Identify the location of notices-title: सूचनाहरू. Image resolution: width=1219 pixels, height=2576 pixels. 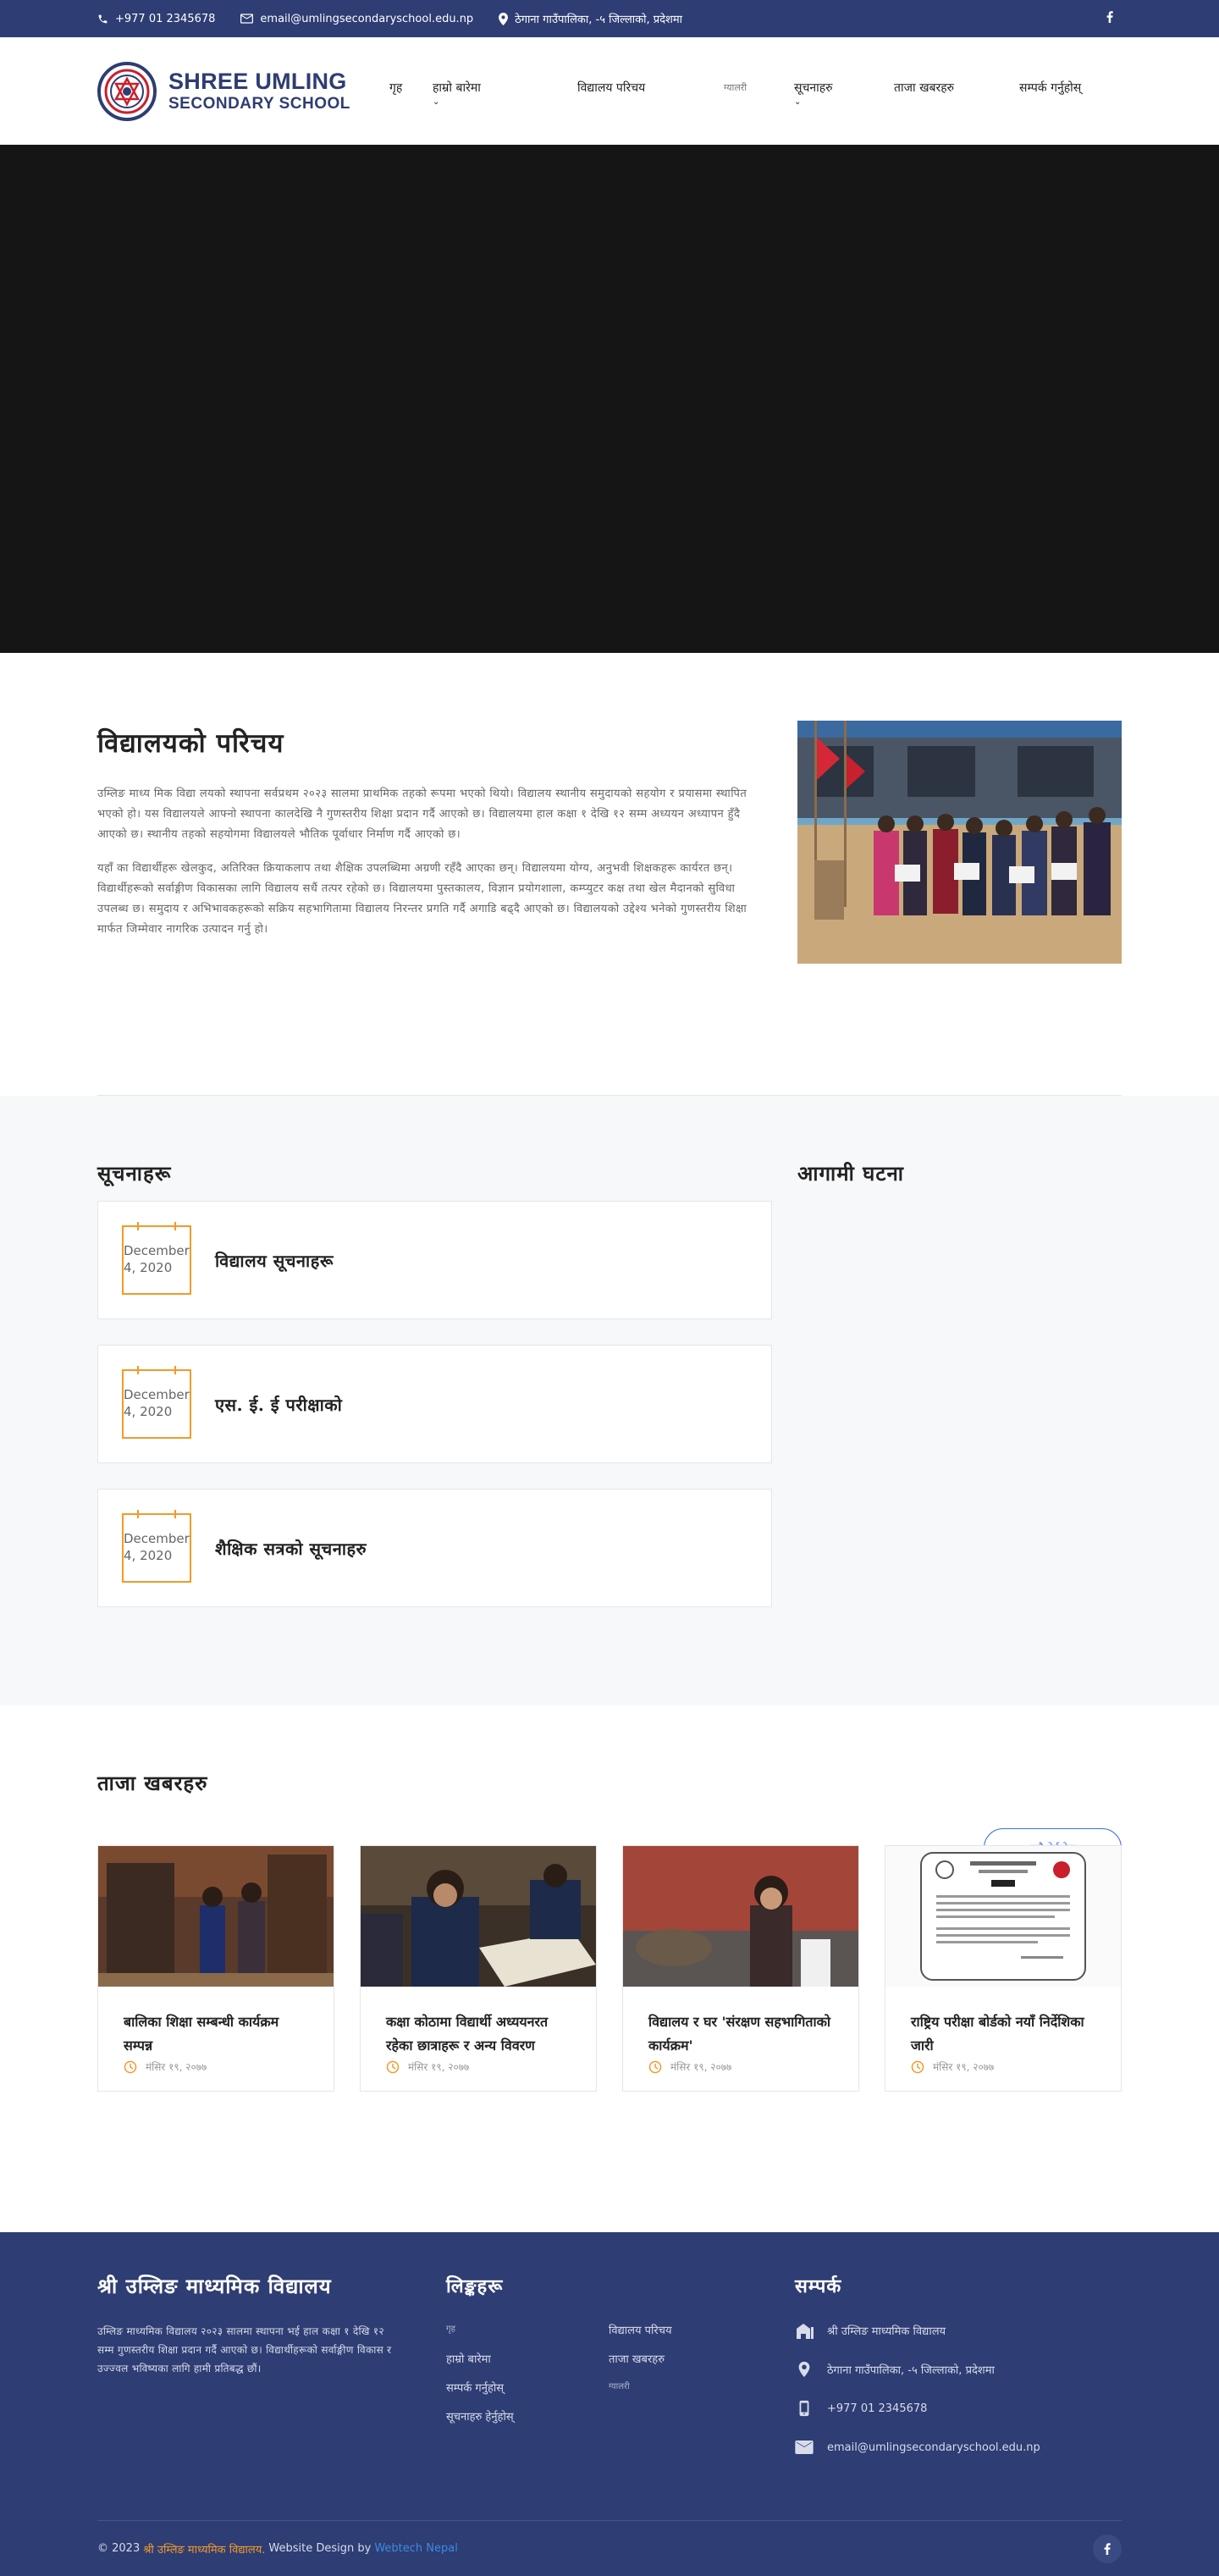
(134, 1173).